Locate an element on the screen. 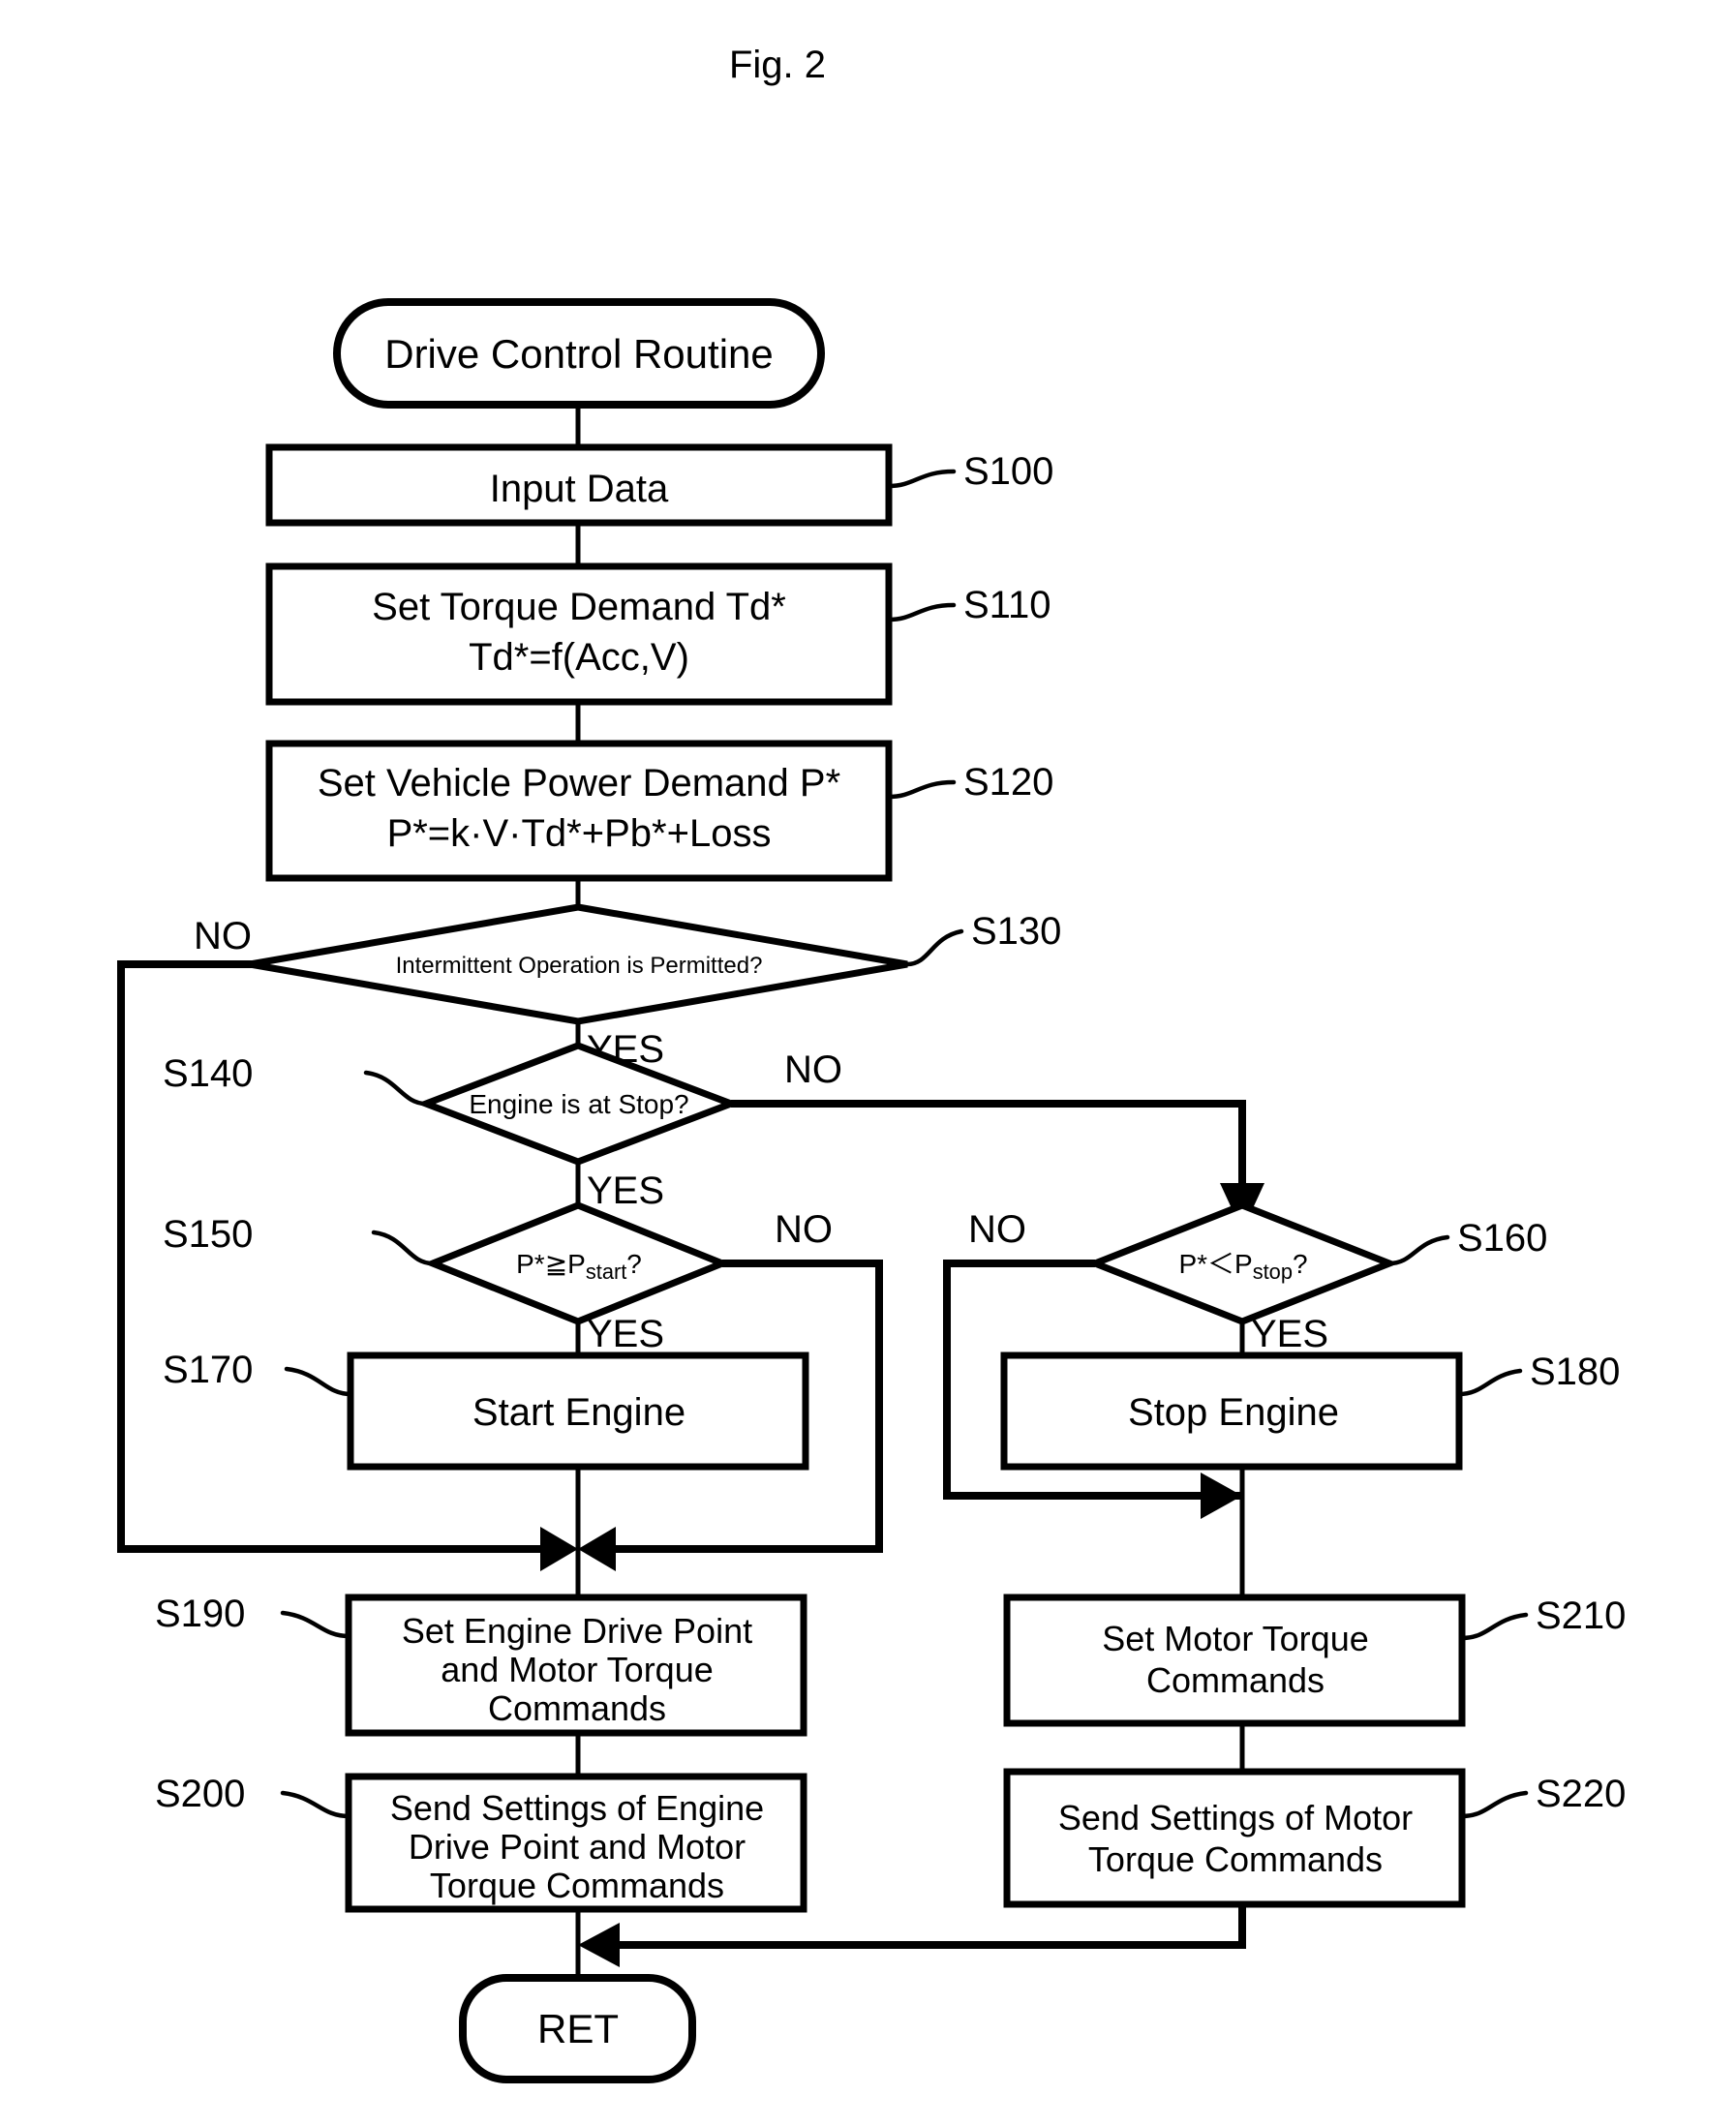  connector-s140-no-path is located at coordinates (988, 1152).